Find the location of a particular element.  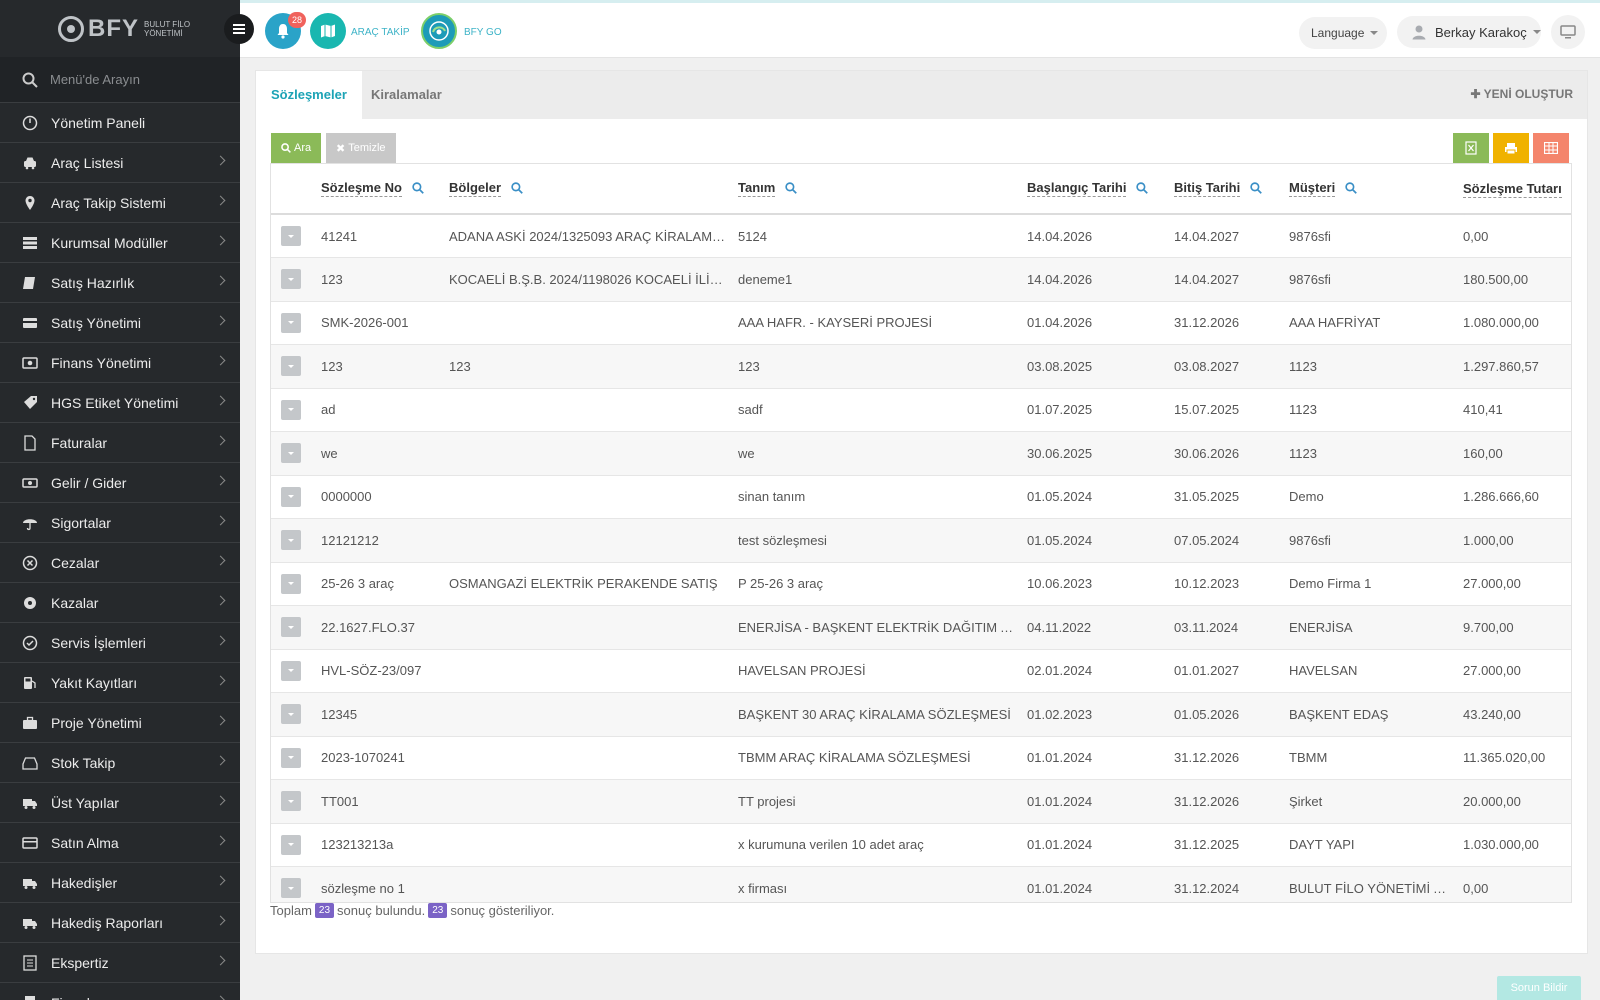

sidebar-item-satış-hazırlık: Satış Hazırlık is located at coordinates (120, 283).